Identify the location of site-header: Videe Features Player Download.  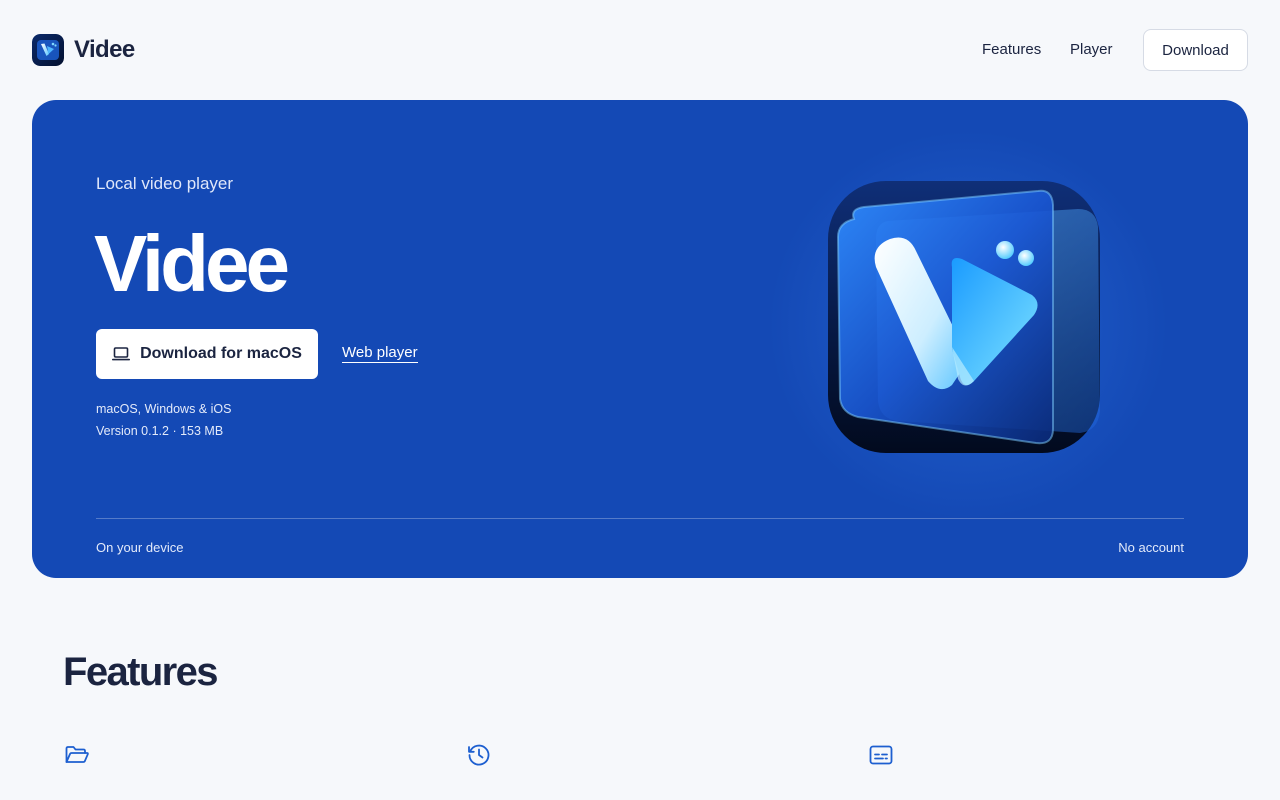
(640, 50).